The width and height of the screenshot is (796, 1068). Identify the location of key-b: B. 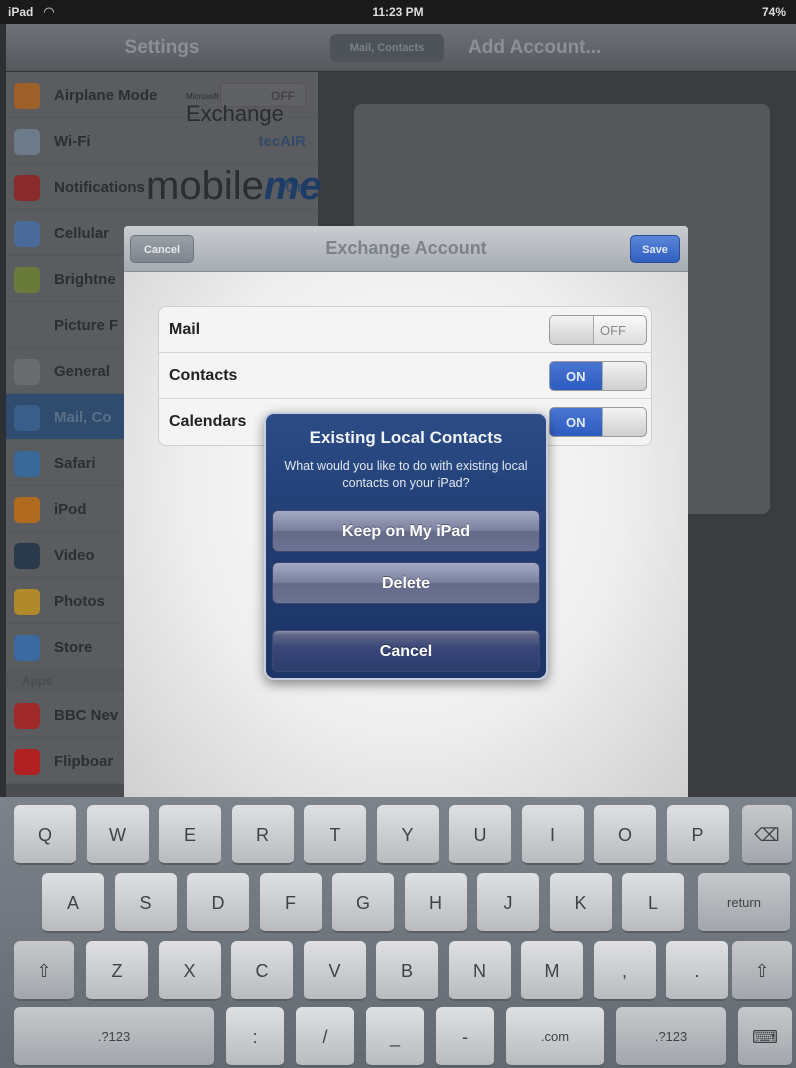
(407, 971).